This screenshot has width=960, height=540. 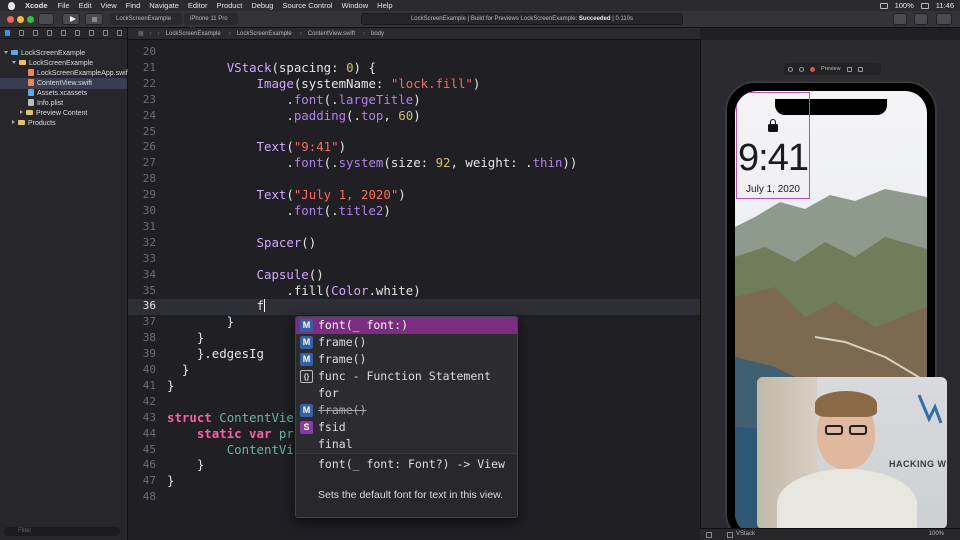 I want to click on battery-icon, so click(x=924, y=5).